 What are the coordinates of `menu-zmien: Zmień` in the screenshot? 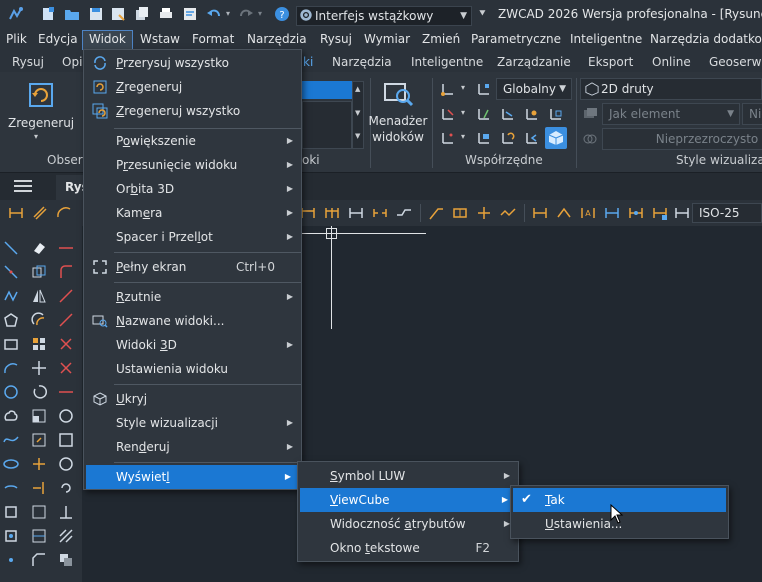 It's located at (441, 40).